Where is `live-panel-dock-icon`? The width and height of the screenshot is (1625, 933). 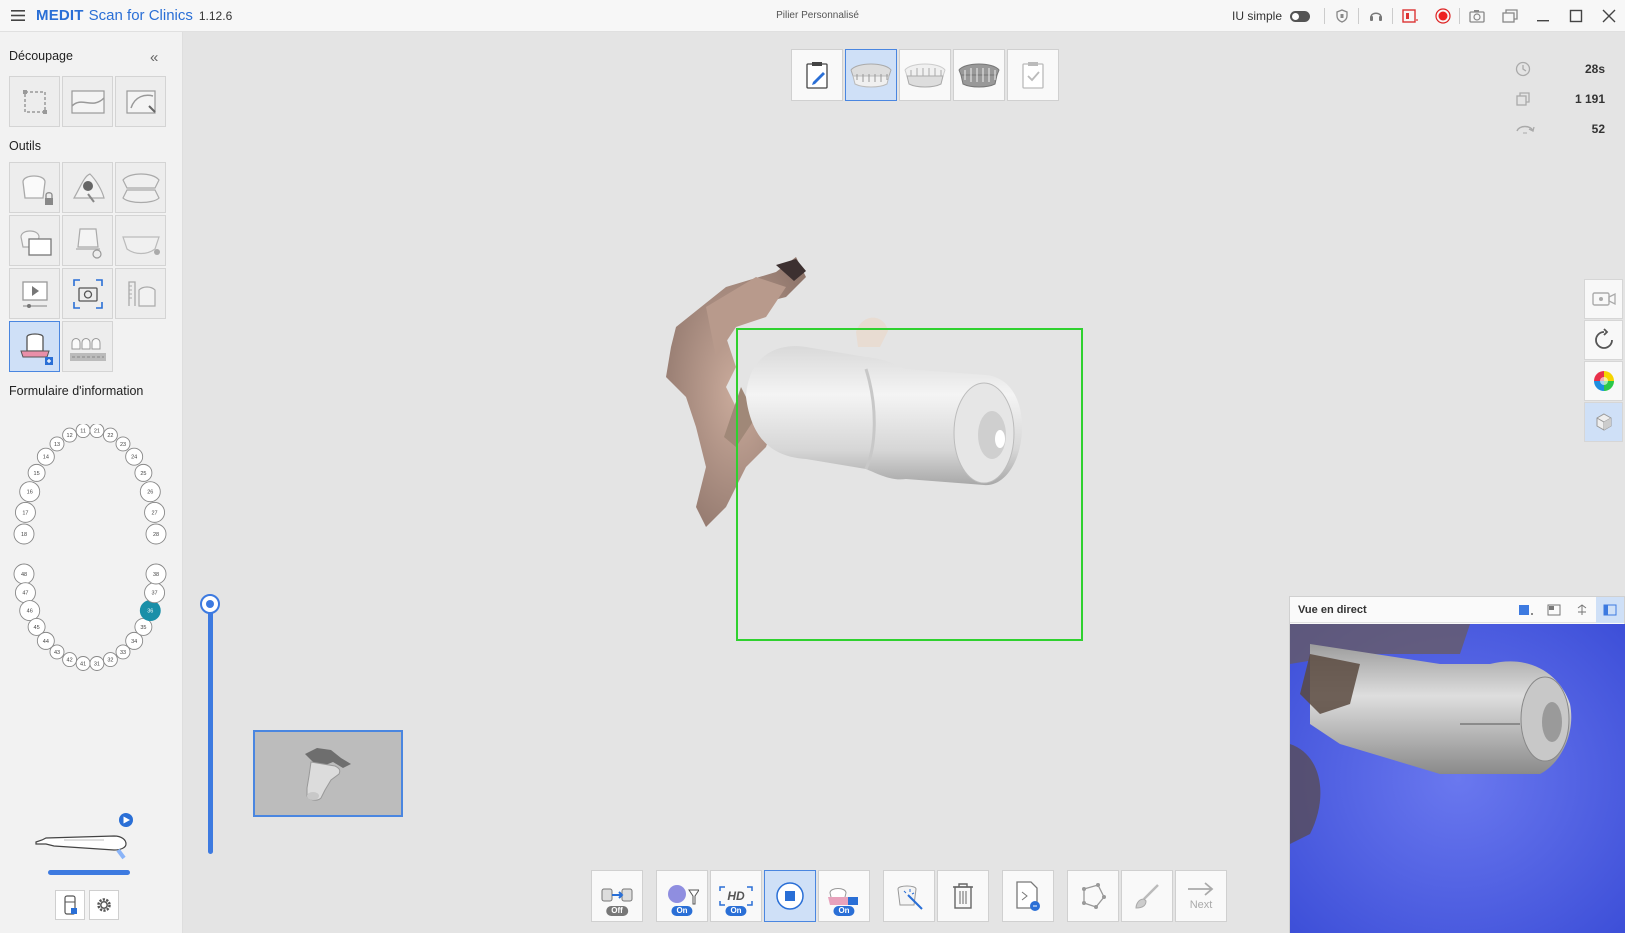 live-panel-dock-icon is located at coordinates (1610, 610).